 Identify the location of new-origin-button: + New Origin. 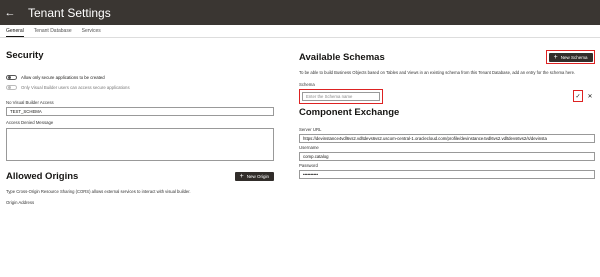
(254, 176).